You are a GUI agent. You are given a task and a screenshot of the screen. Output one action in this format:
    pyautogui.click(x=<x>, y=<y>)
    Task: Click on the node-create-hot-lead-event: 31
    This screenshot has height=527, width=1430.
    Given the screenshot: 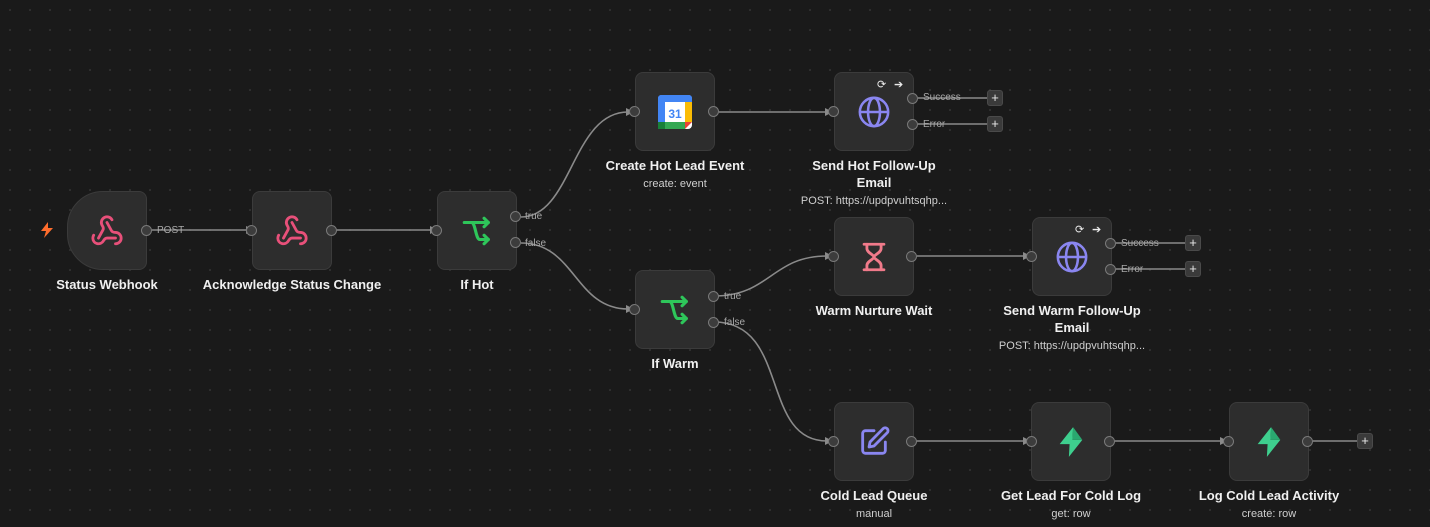 What is the action you would take?
    pyautogui.click(x=675, y=111)
    